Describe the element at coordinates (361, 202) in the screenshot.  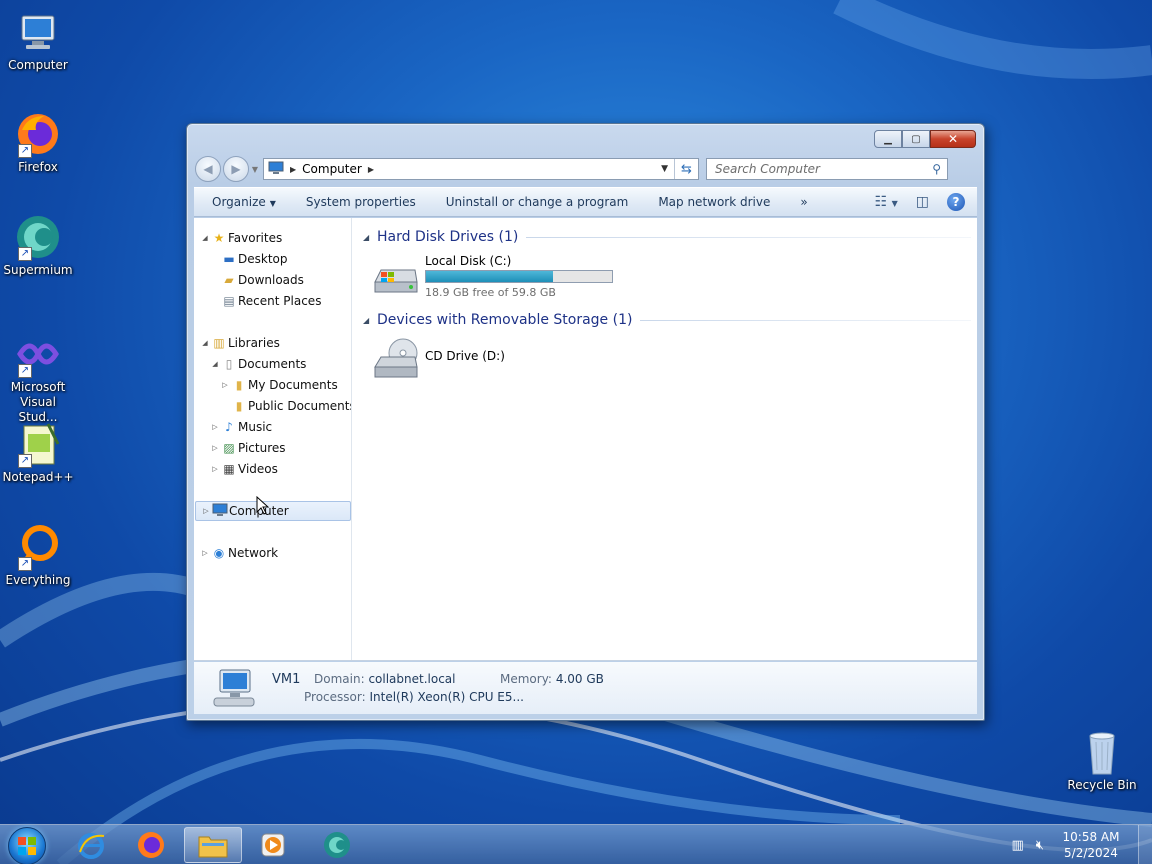
I see `system-properties-button: System properties` at that location.